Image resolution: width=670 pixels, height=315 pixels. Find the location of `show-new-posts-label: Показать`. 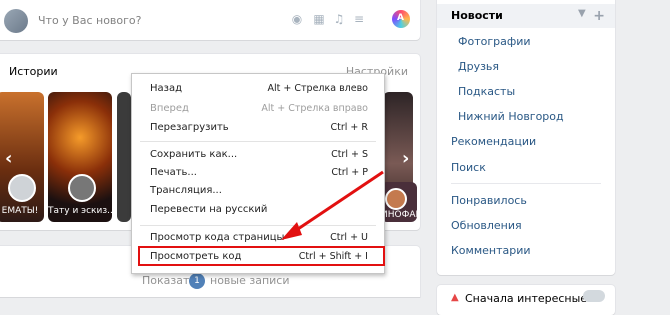

show-new-posts-label: Показать is located at coordinates (169, 280).